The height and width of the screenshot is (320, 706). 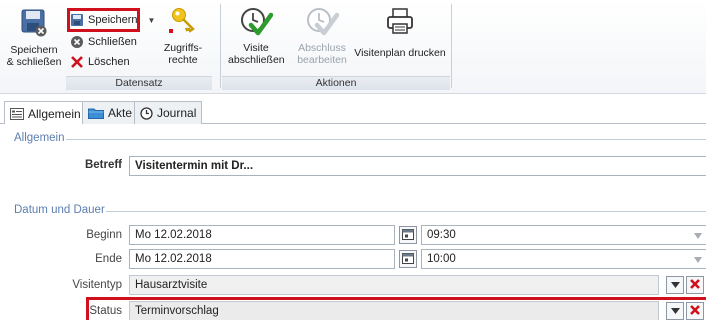 I want to click on tab-journal: Journal, so click(x=168, y=112).